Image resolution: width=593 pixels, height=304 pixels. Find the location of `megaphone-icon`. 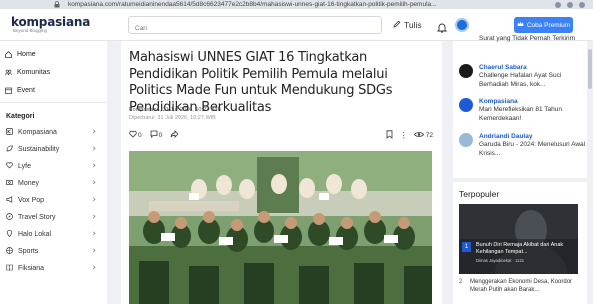

megaphone-icon is located at coordinates (9, 200).